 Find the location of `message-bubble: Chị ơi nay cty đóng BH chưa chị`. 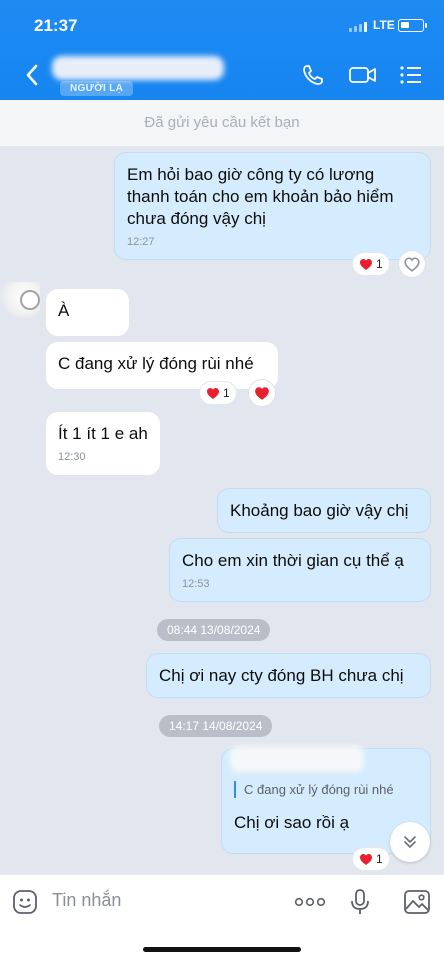

message-bubble: Chị ơi nay cty đóng BH chưa chị is located at coordinates (288, 675).